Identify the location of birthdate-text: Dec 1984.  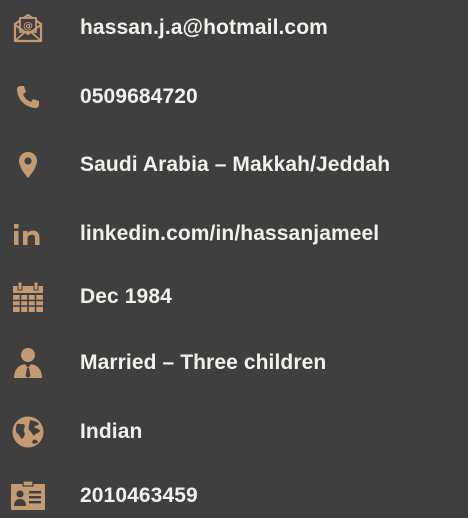
(126, 296).